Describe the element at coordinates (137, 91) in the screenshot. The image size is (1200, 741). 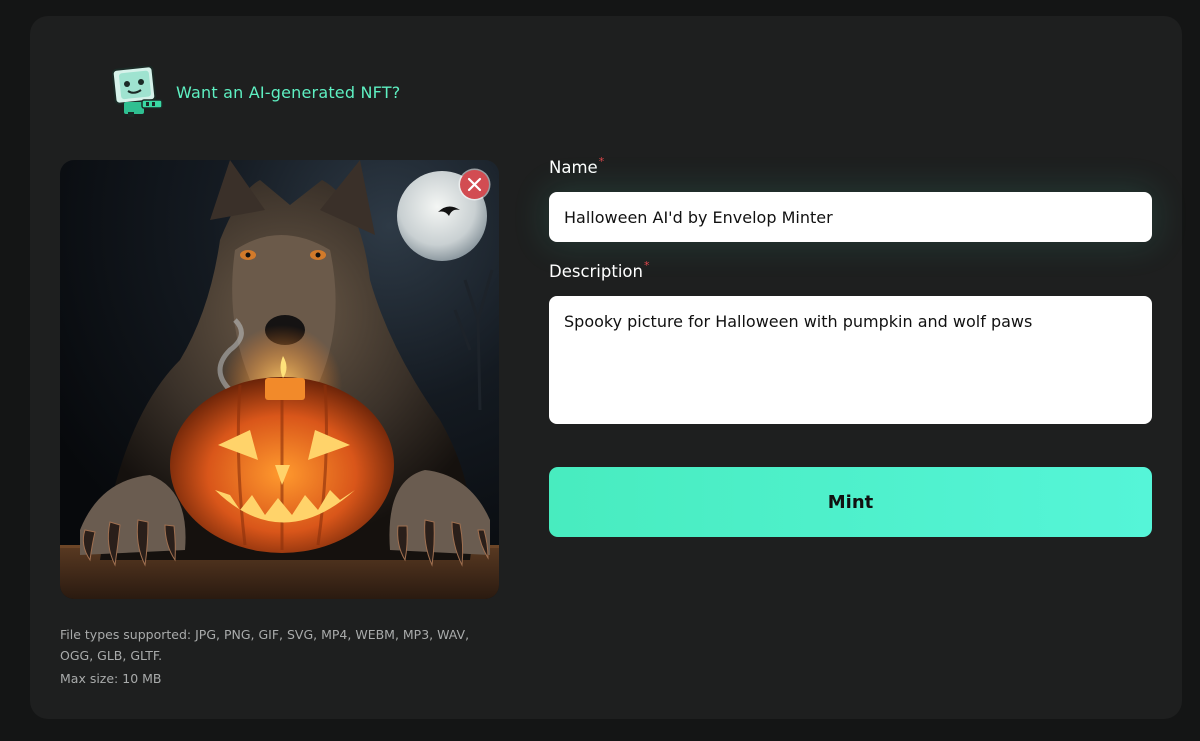
I see `robot-icon` at that location.